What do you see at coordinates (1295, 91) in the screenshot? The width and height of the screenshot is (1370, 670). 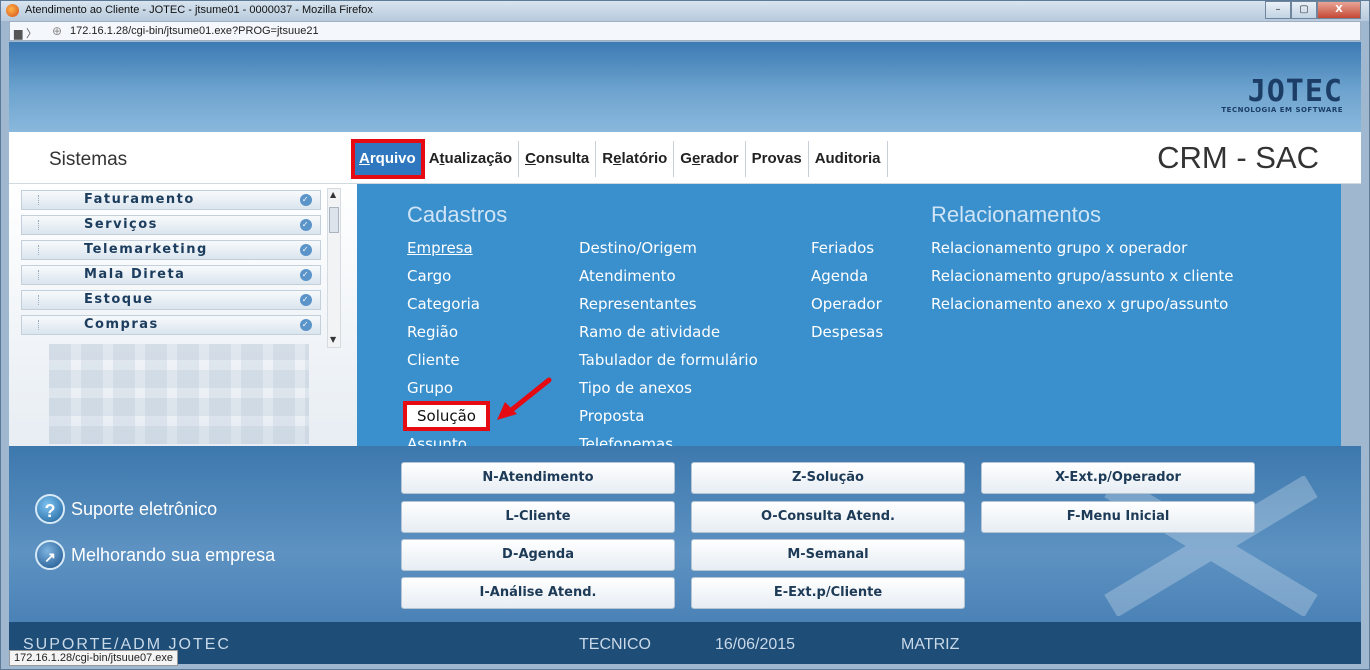 I see `logo-text: JOTEC` at bounding box center [1295, 91].